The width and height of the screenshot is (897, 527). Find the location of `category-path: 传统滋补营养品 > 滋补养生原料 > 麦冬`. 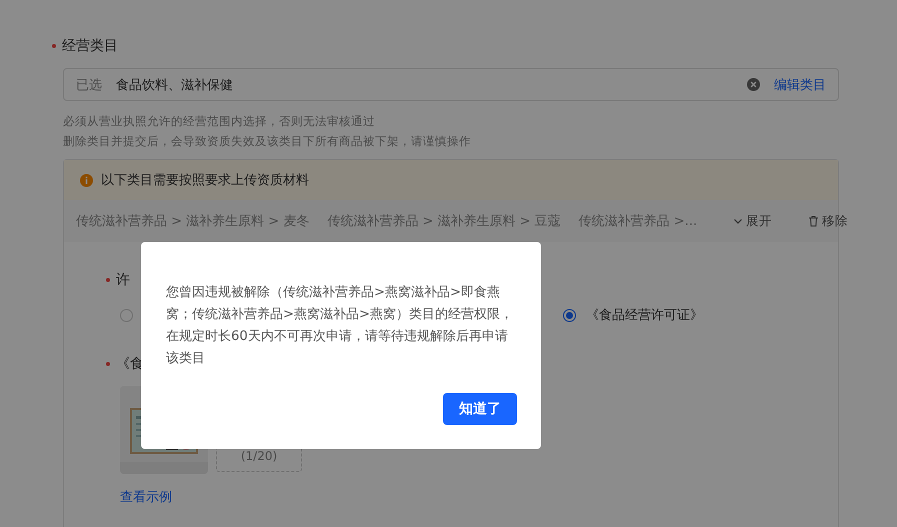

category-path: 传统滋补营养品 > 滋补养生原料 > 麦冬 is located at coordinates (193, 221).